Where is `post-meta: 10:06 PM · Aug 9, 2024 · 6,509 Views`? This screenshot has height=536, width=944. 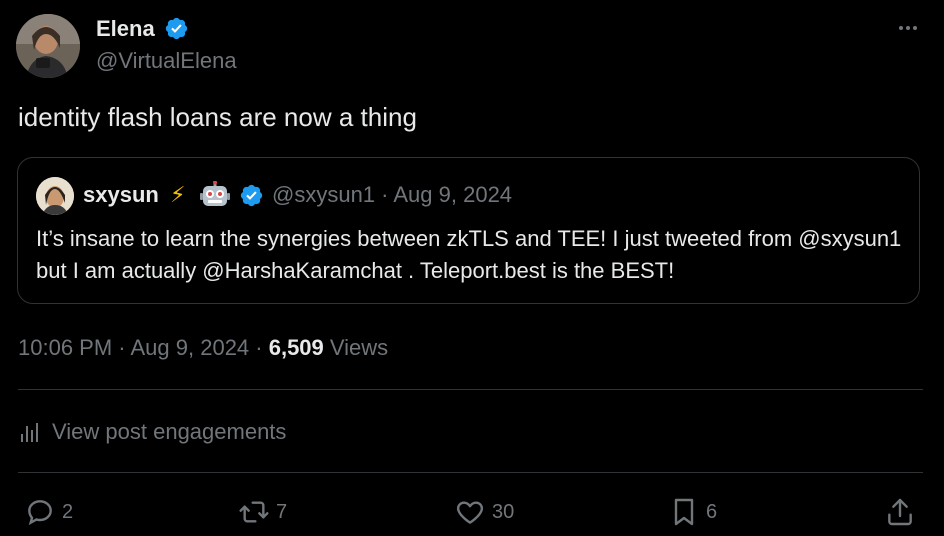
post-meta: 10:06 PM · Aug 9, 2024 · 6,509 Views is located at coordinates (203, 348).